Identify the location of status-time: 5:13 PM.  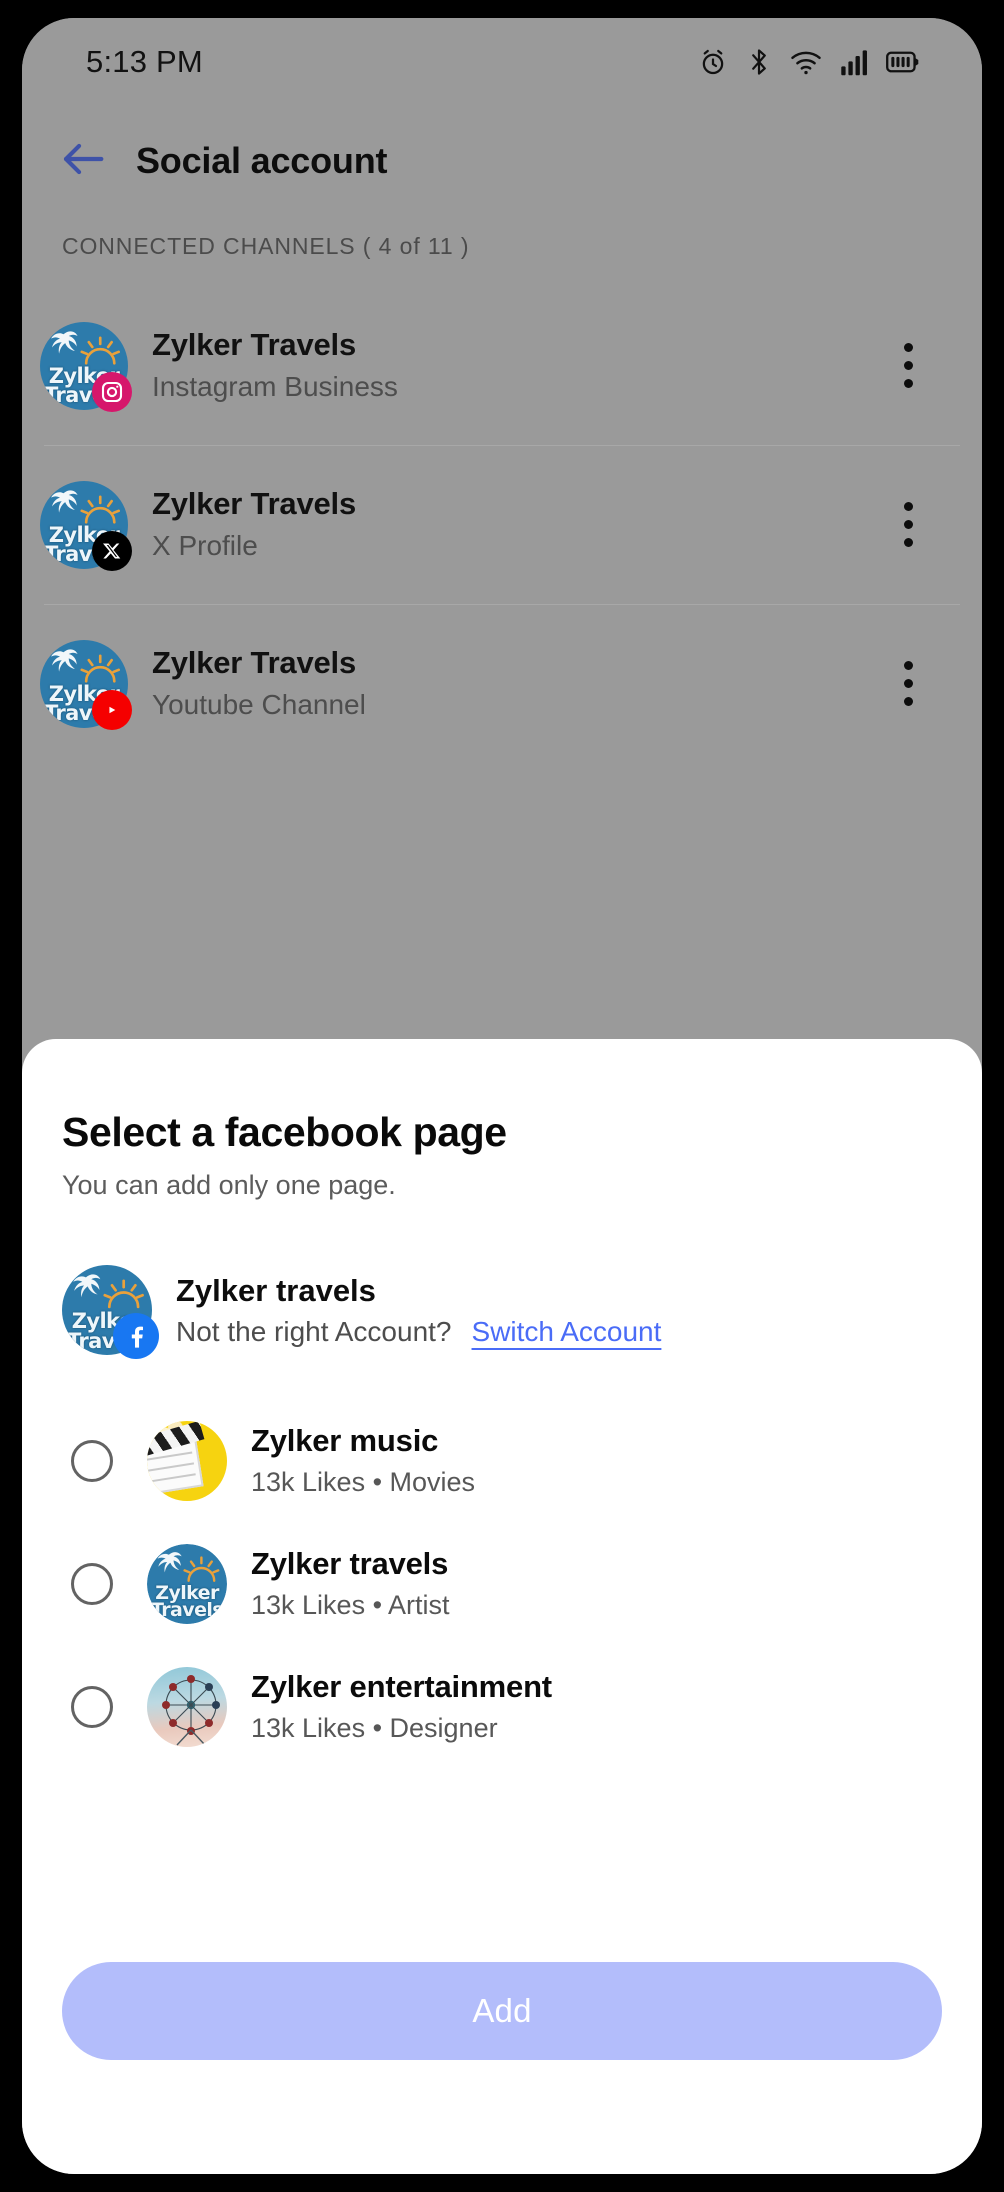
(144, 61).